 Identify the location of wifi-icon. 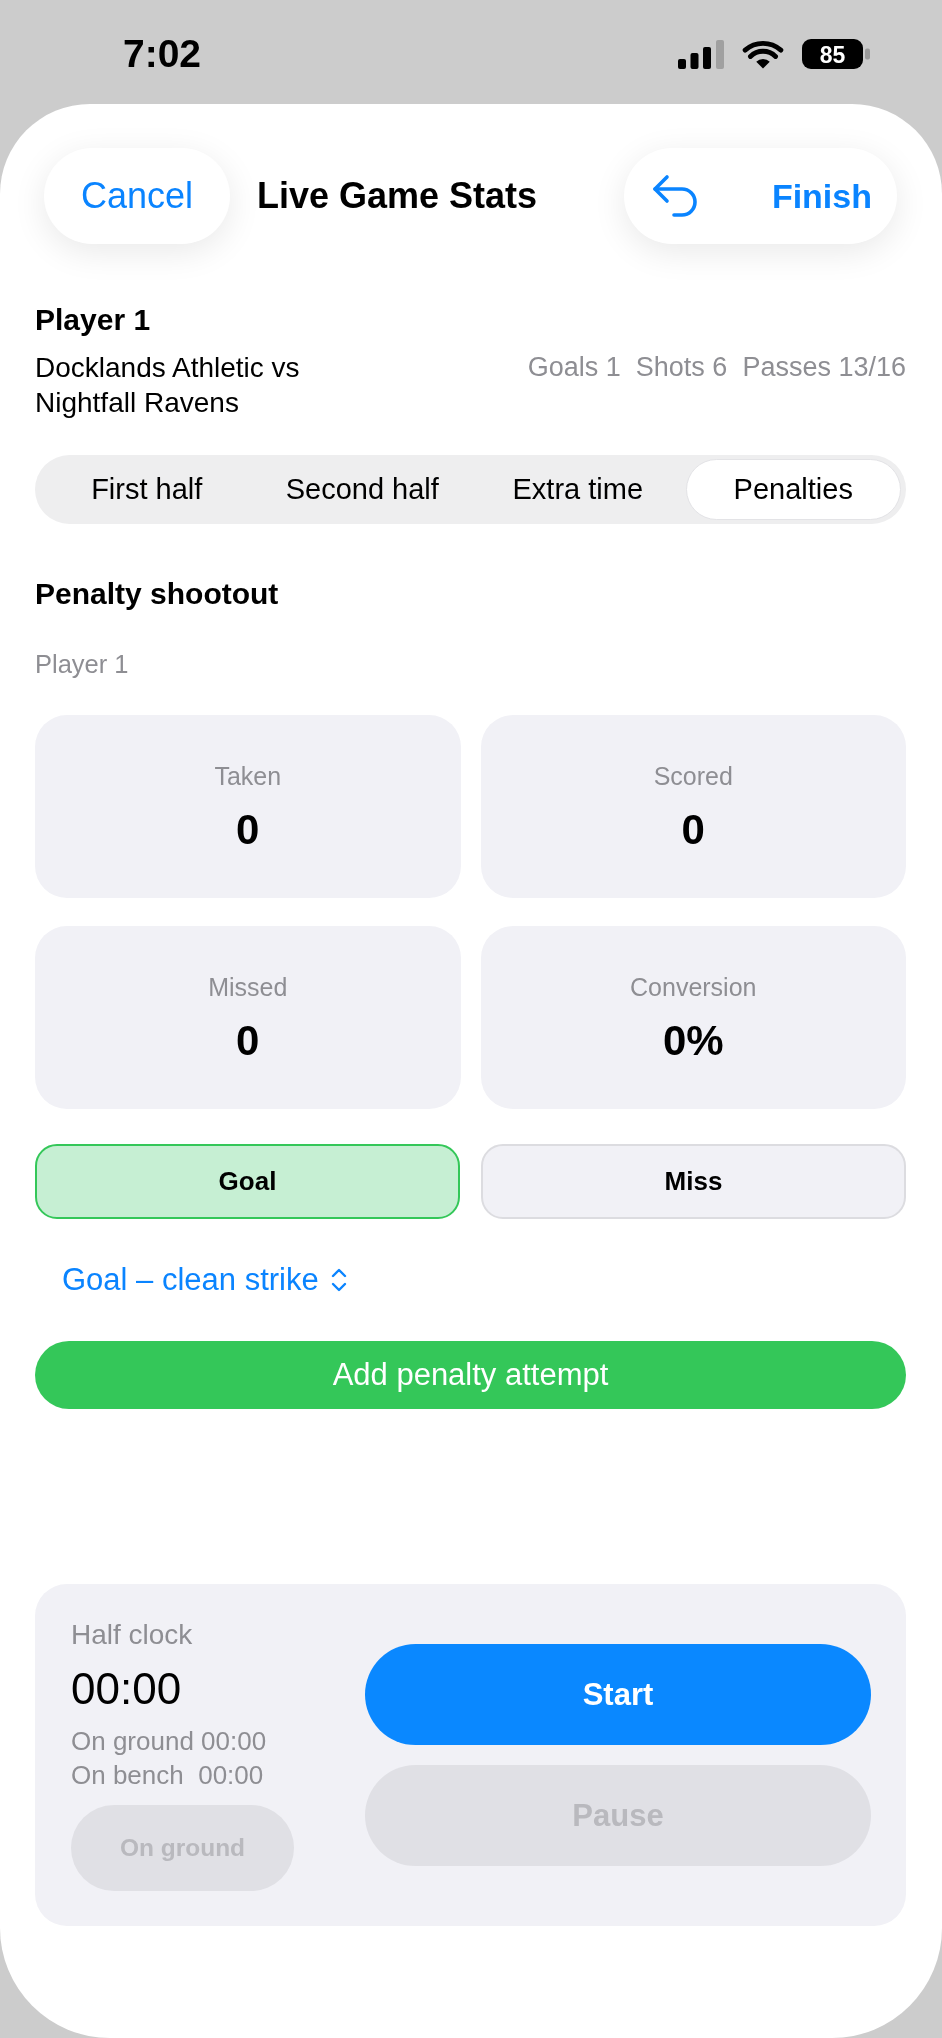
(763, 54).